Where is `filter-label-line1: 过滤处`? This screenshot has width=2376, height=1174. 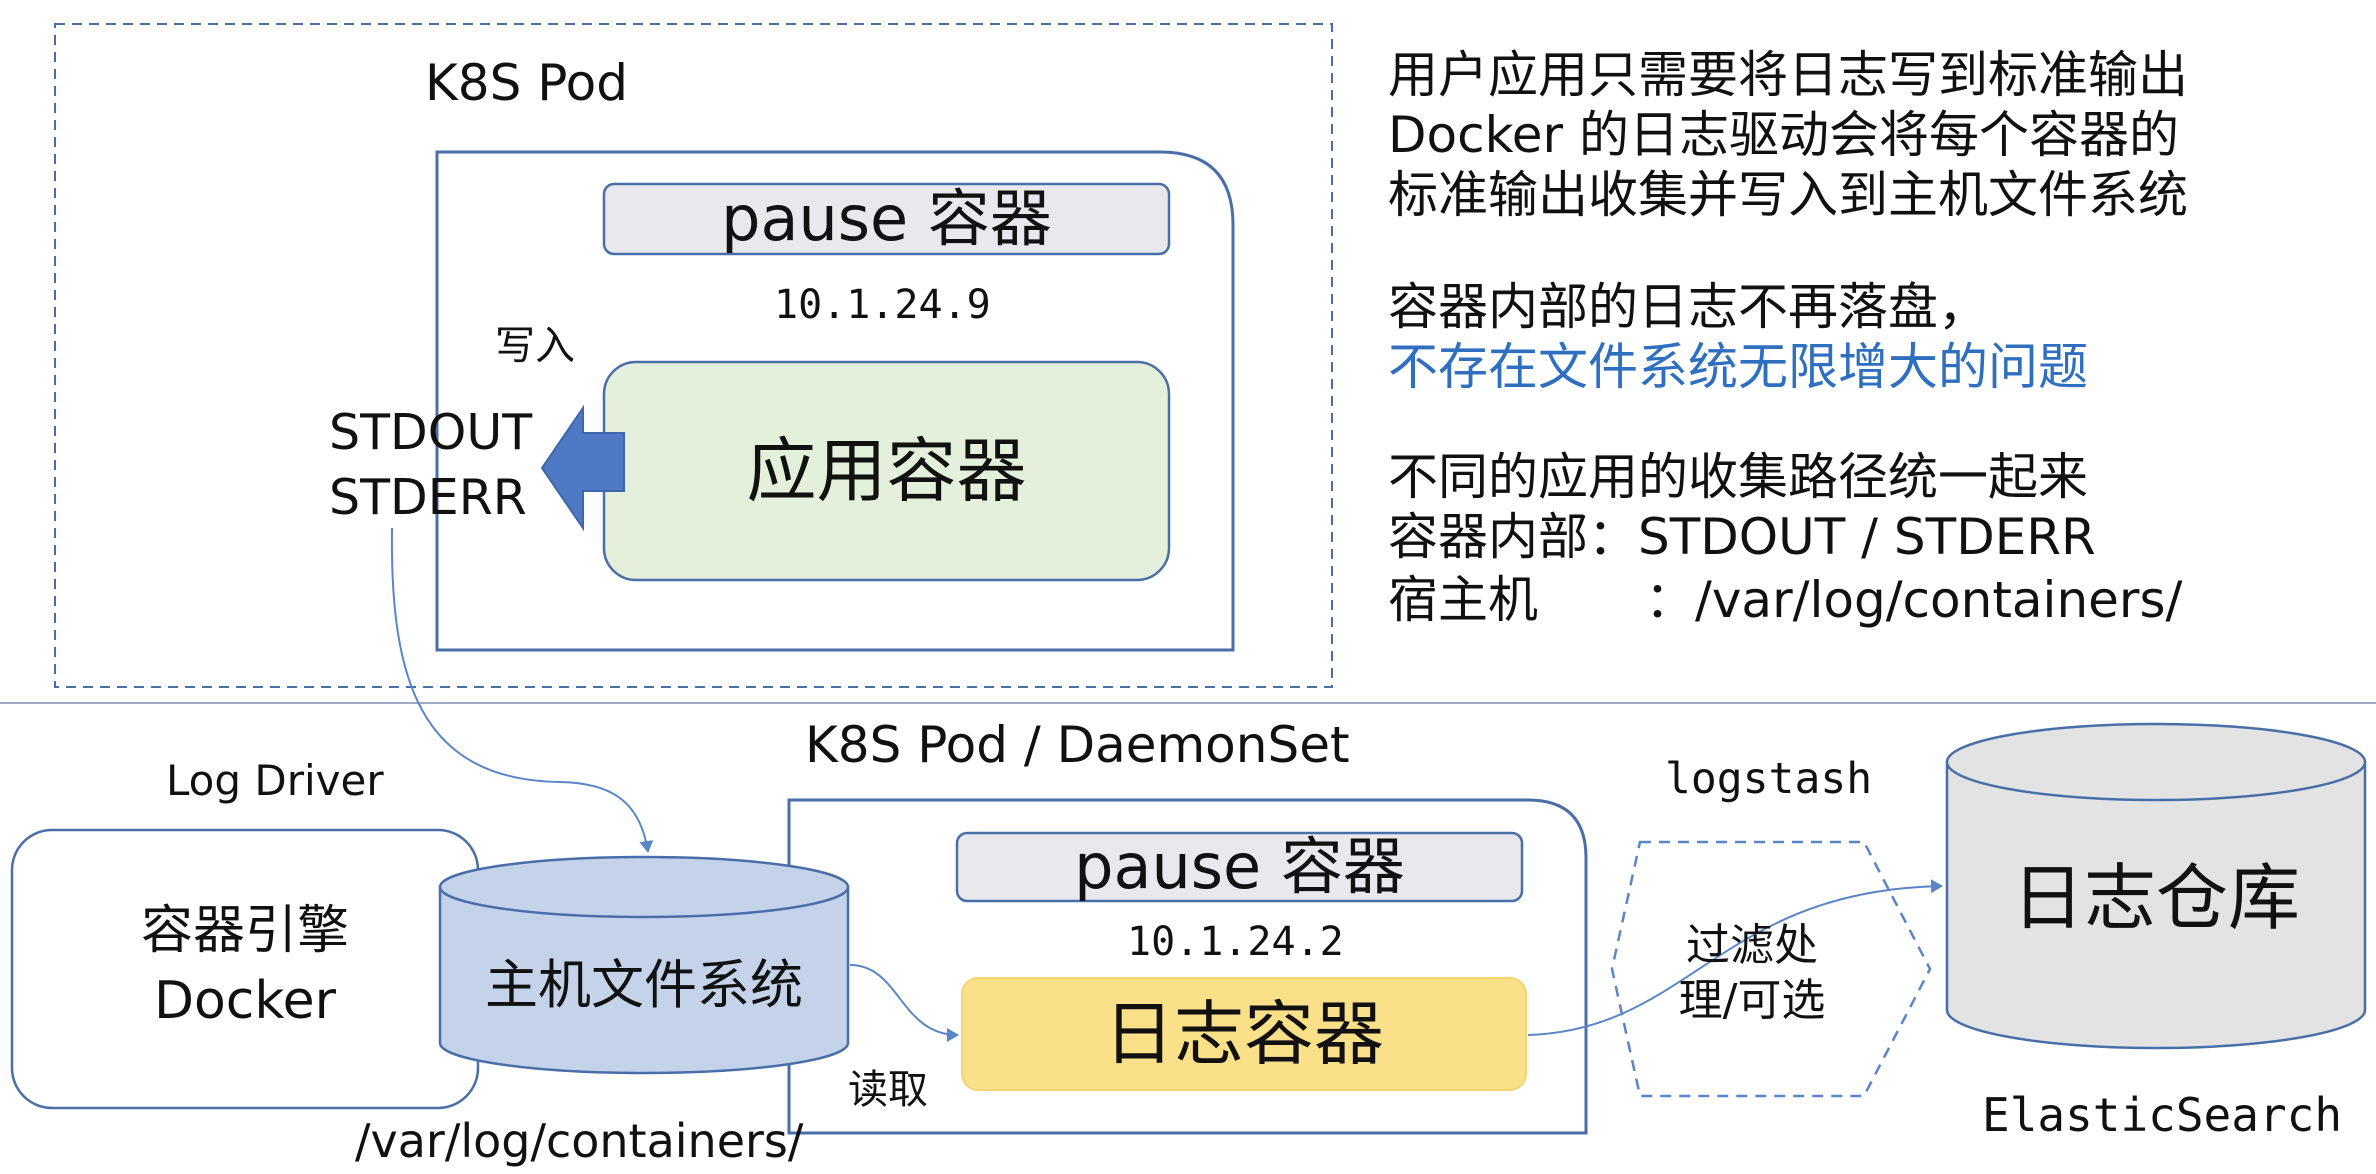
filter-label-line1: 过滤处 is located at coordinates (1752, 945).